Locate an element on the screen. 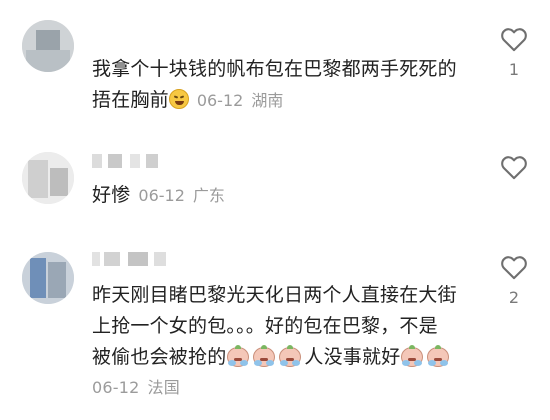 The height and width of the screenshot is (420, 550). comment-meta: 06-12 湖南 is located at coordinates (240, 100).